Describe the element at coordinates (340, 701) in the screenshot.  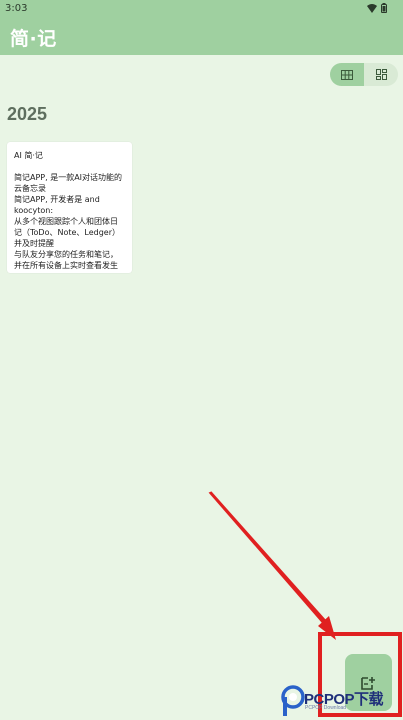
I see `watermark: PCPOP下载 PCPOP Download` at that location.